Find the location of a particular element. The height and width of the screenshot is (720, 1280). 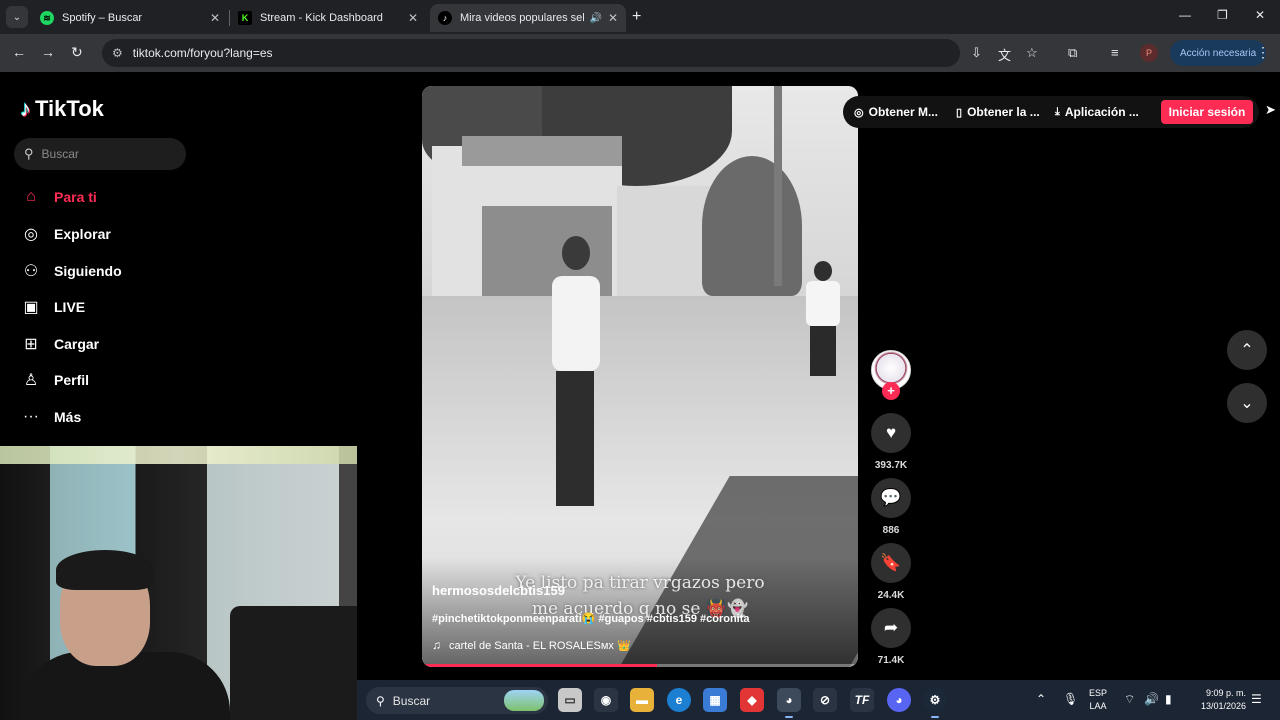

sidebar-item-cargar: ⊞ Cargar is located at coordinates (59, 344).